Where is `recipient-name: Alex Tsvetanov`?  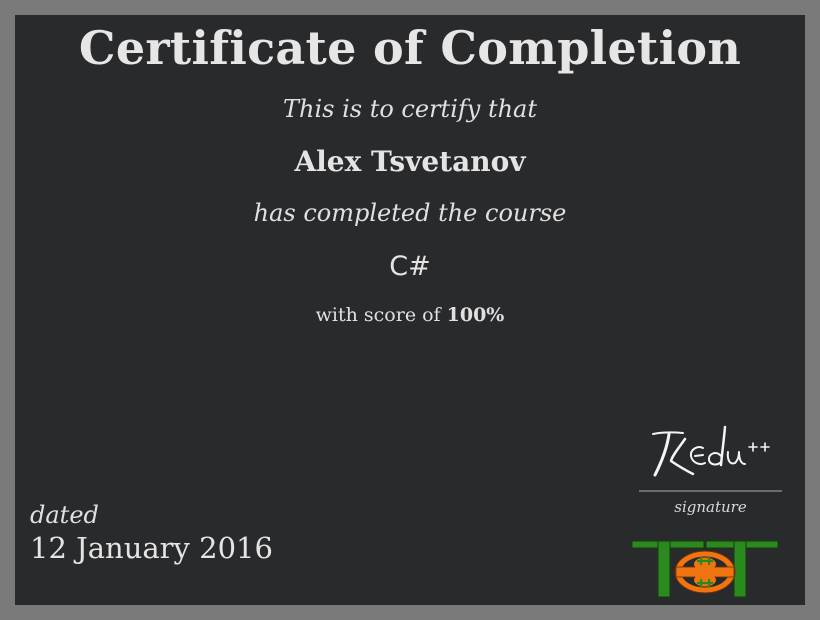 recipient-name: Alex Tsvetanov is located at coordinates (410, 161).